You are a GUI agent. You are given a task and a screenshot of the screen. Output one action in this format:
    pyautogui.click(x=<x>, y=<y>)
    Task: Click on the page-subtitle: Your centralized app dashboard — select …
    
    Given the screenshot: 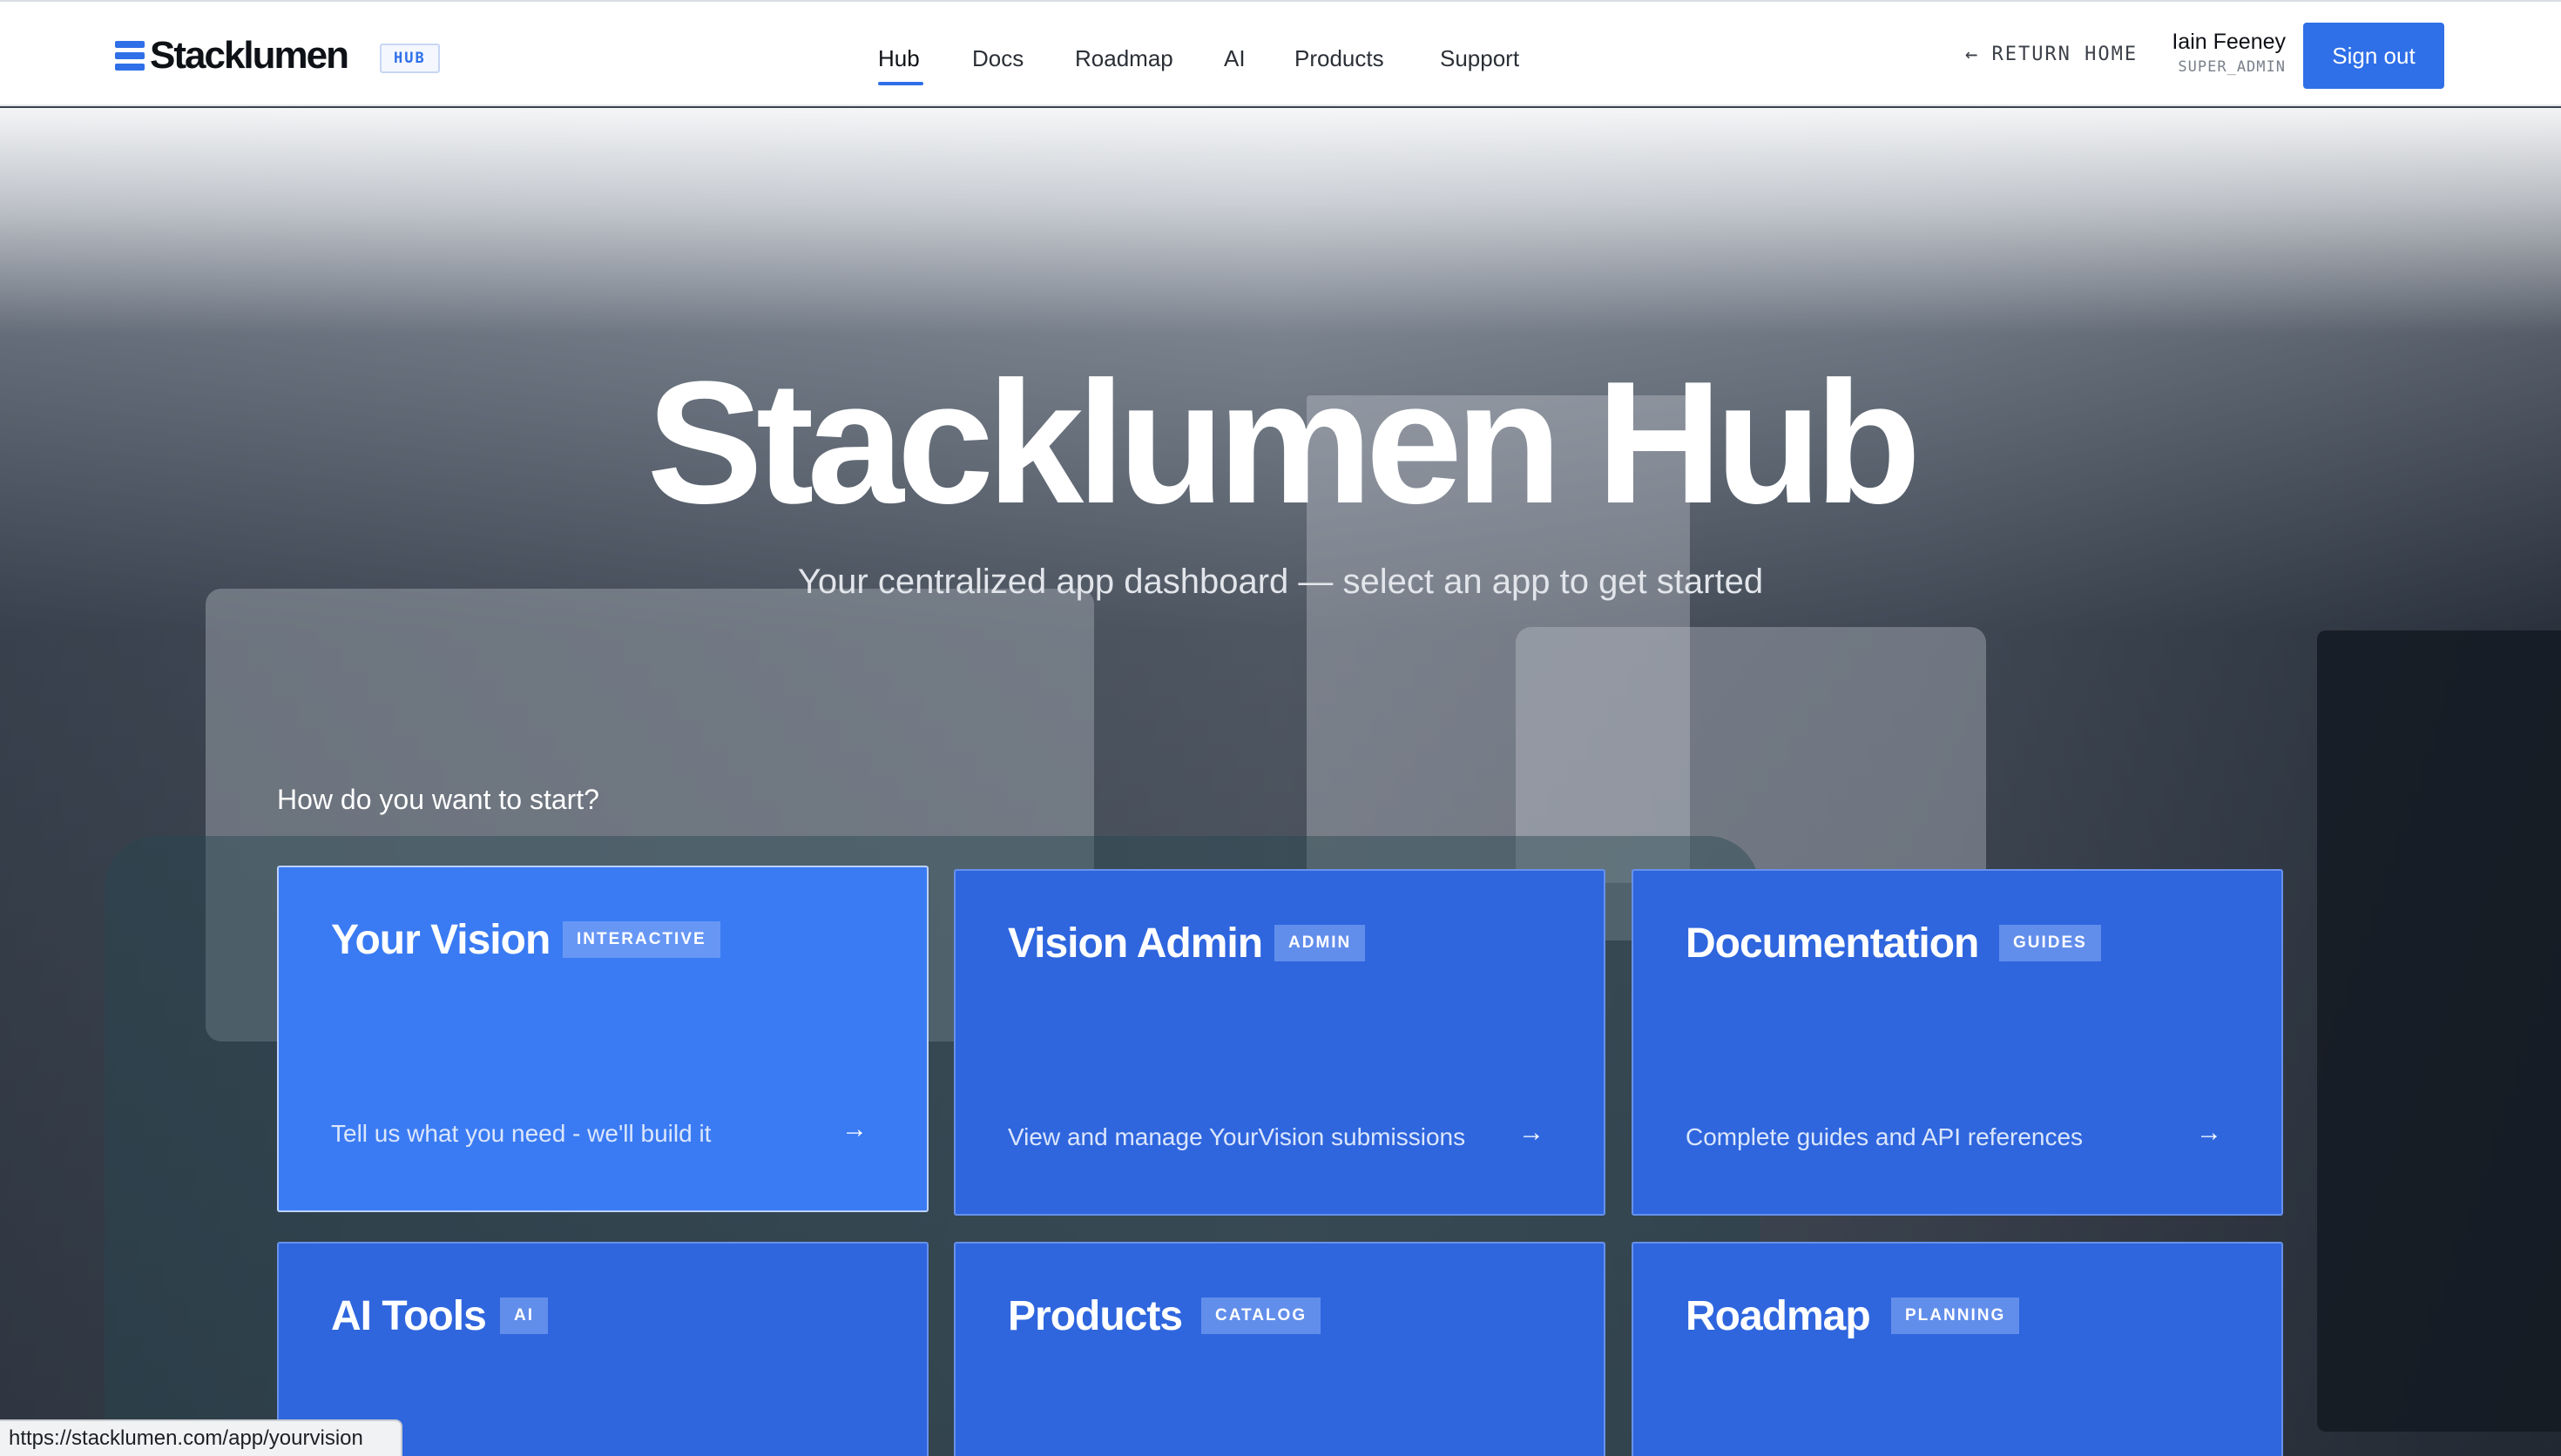 What is the action you would take?
    pyautogui.click(x=1280, y=582)
    